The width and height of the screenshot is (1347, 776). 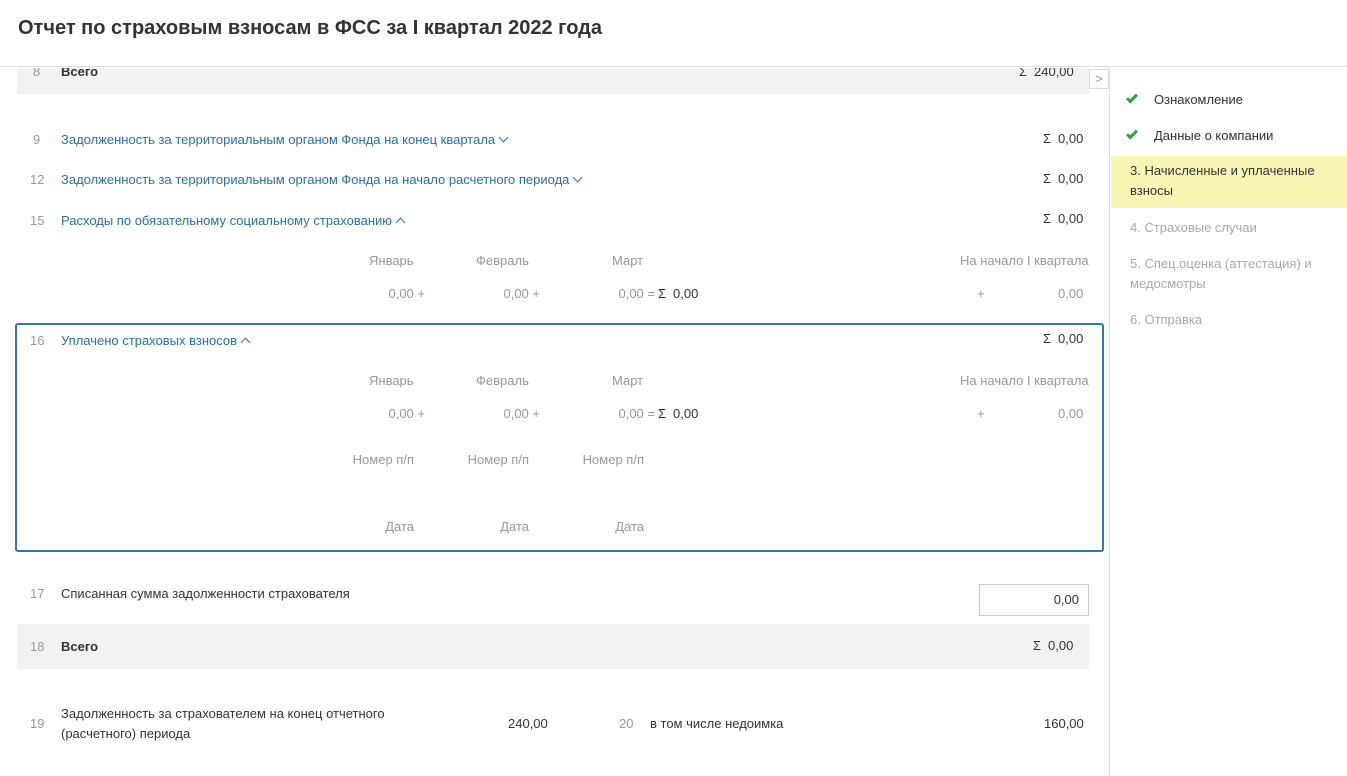 What do you see at coordinates (37, 73) in the screenshot?
I see `row-number: 8` at bounding box center [37, 73].